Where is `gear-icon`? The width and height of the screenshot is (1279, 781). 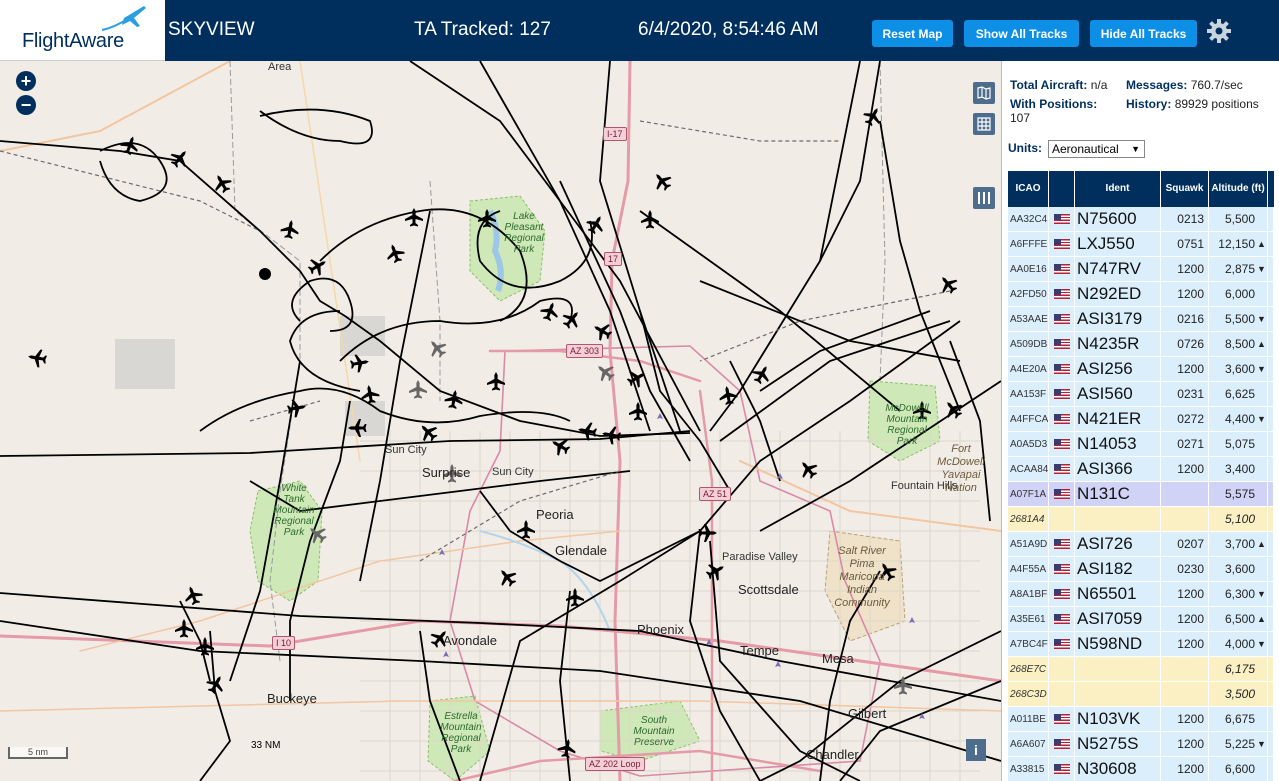
gear-icon is located at coordinates (1219, 31).